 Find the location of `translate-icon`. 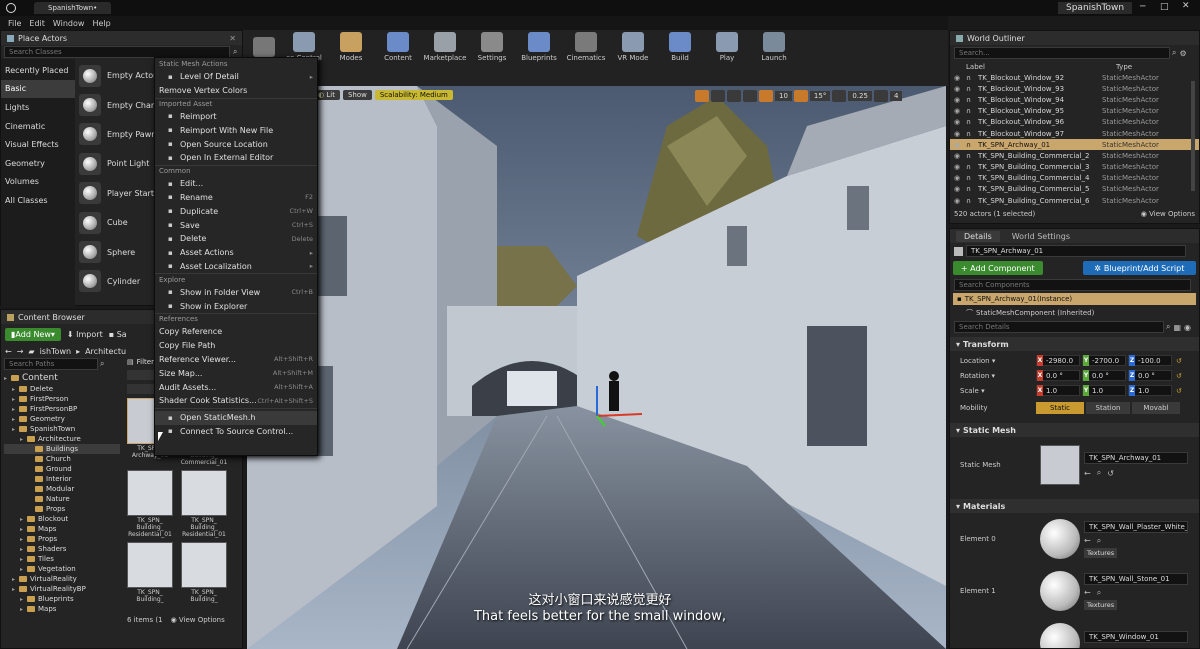

translate-icon is located at coordinates (702, 96).